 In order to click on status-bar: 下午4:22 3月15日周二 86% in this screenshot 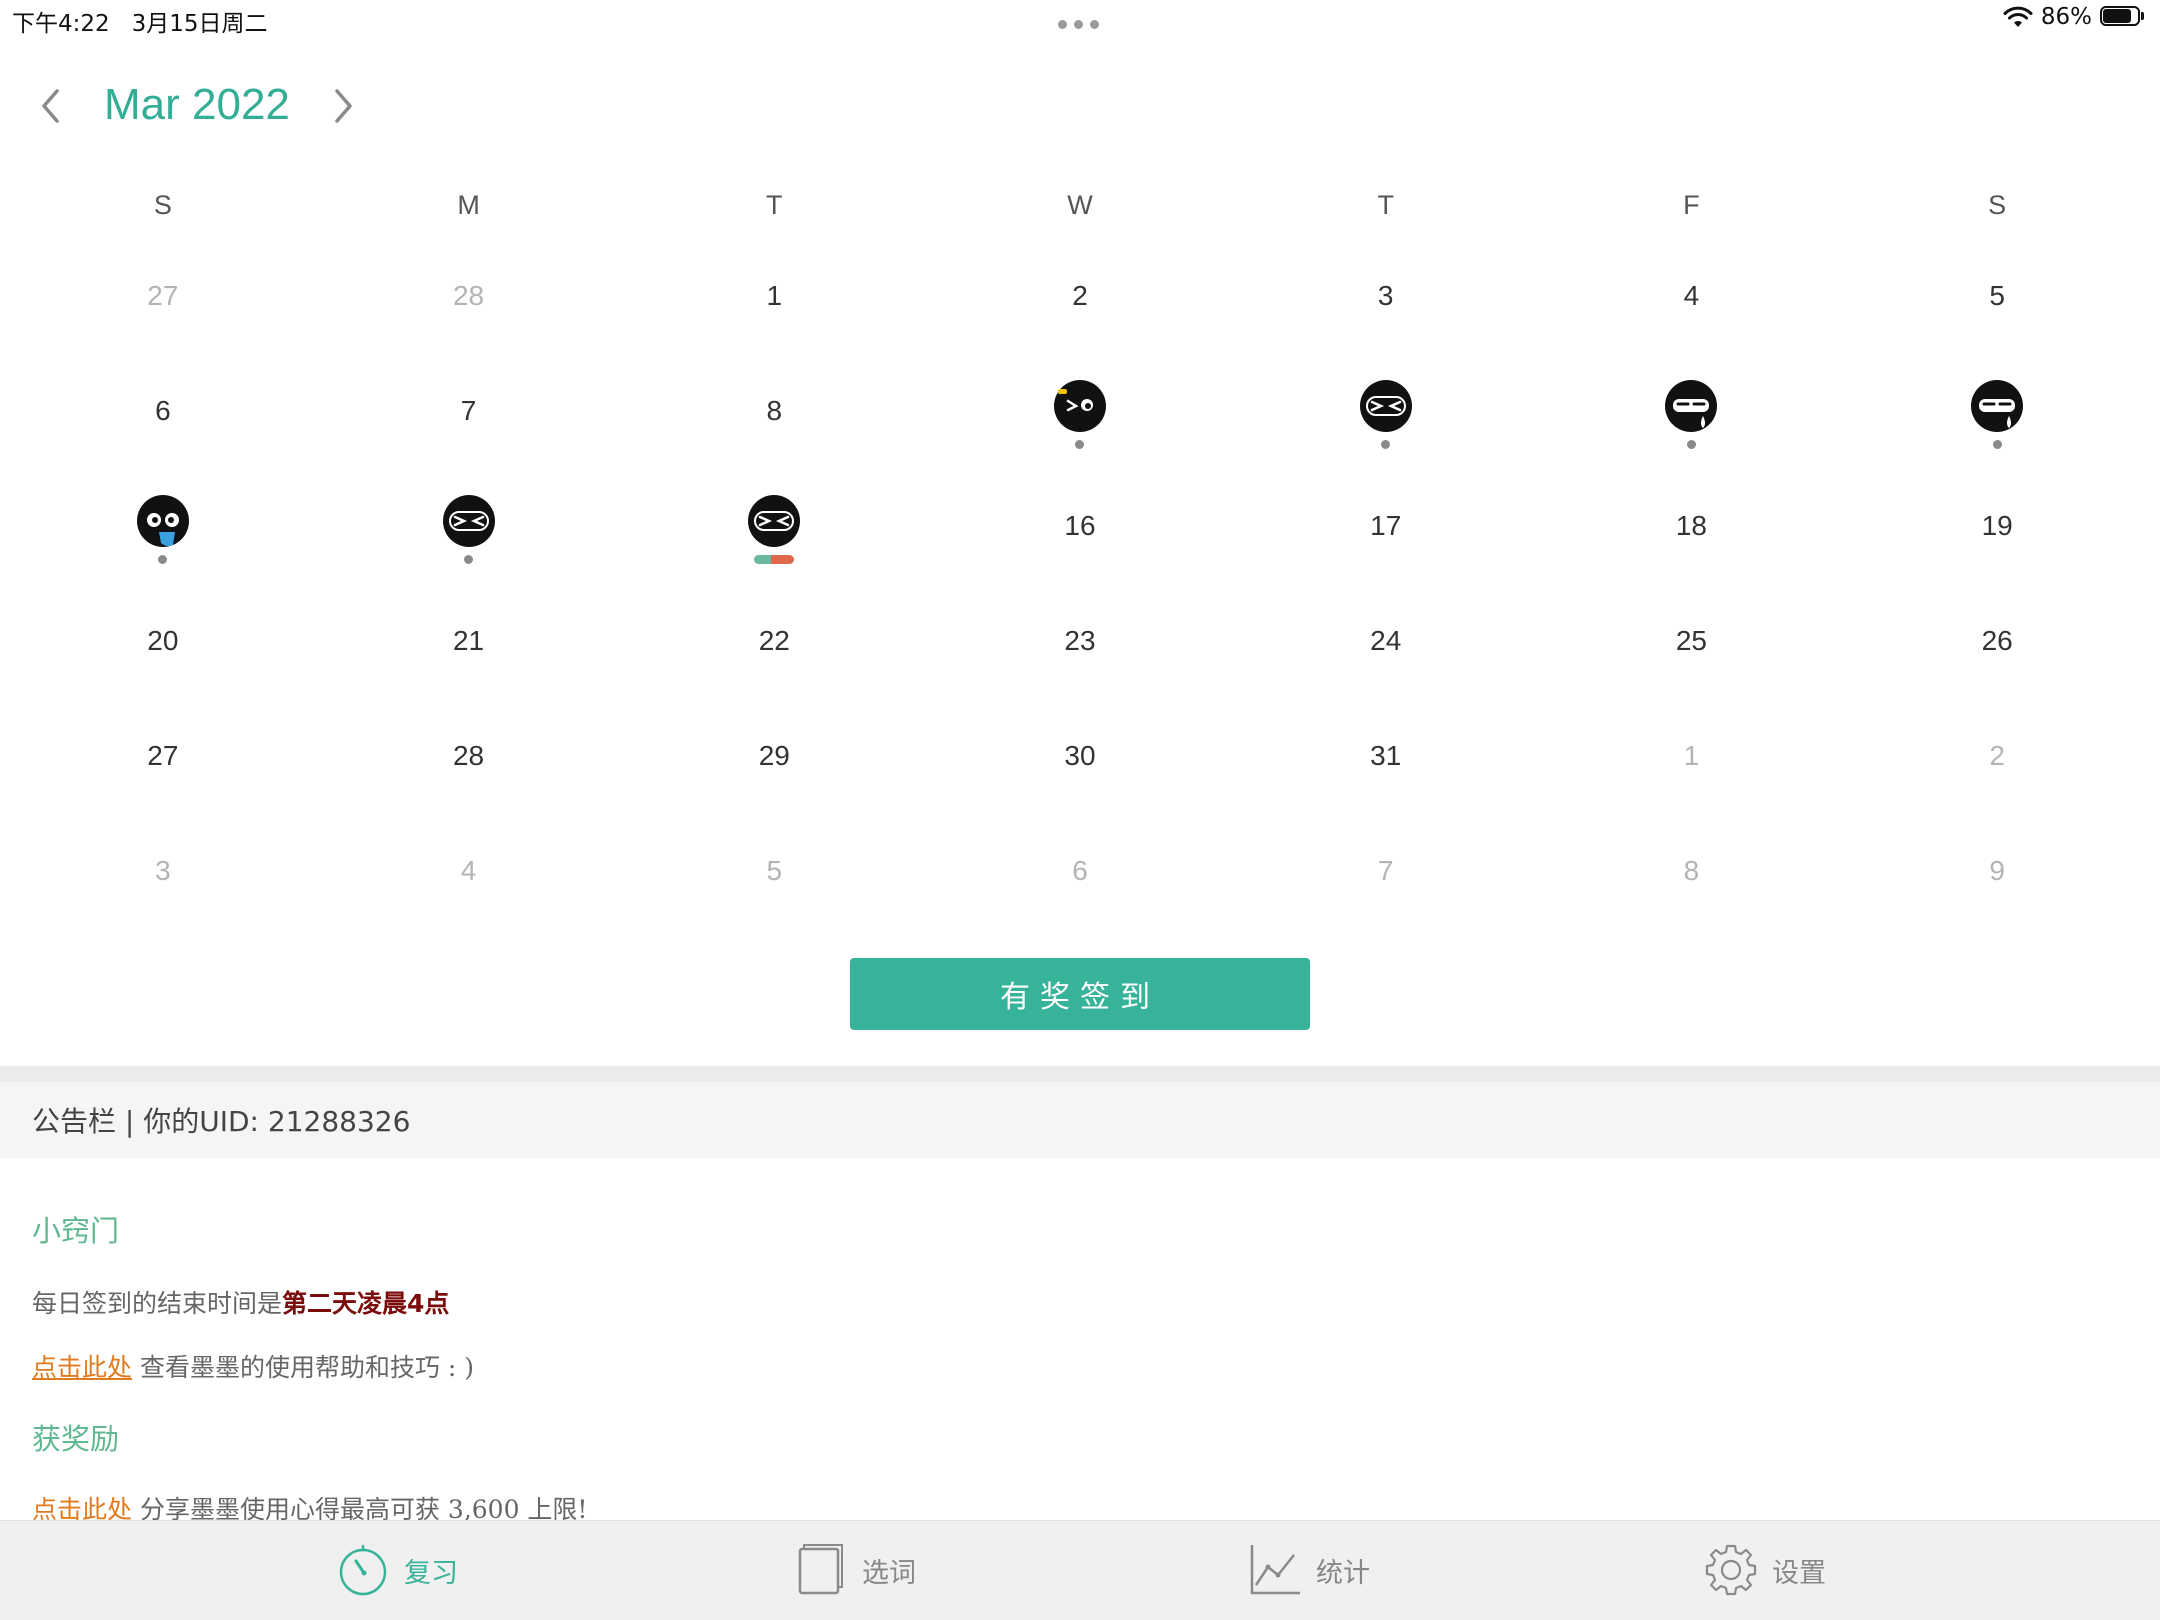, I will do `click(1080, 20)`.